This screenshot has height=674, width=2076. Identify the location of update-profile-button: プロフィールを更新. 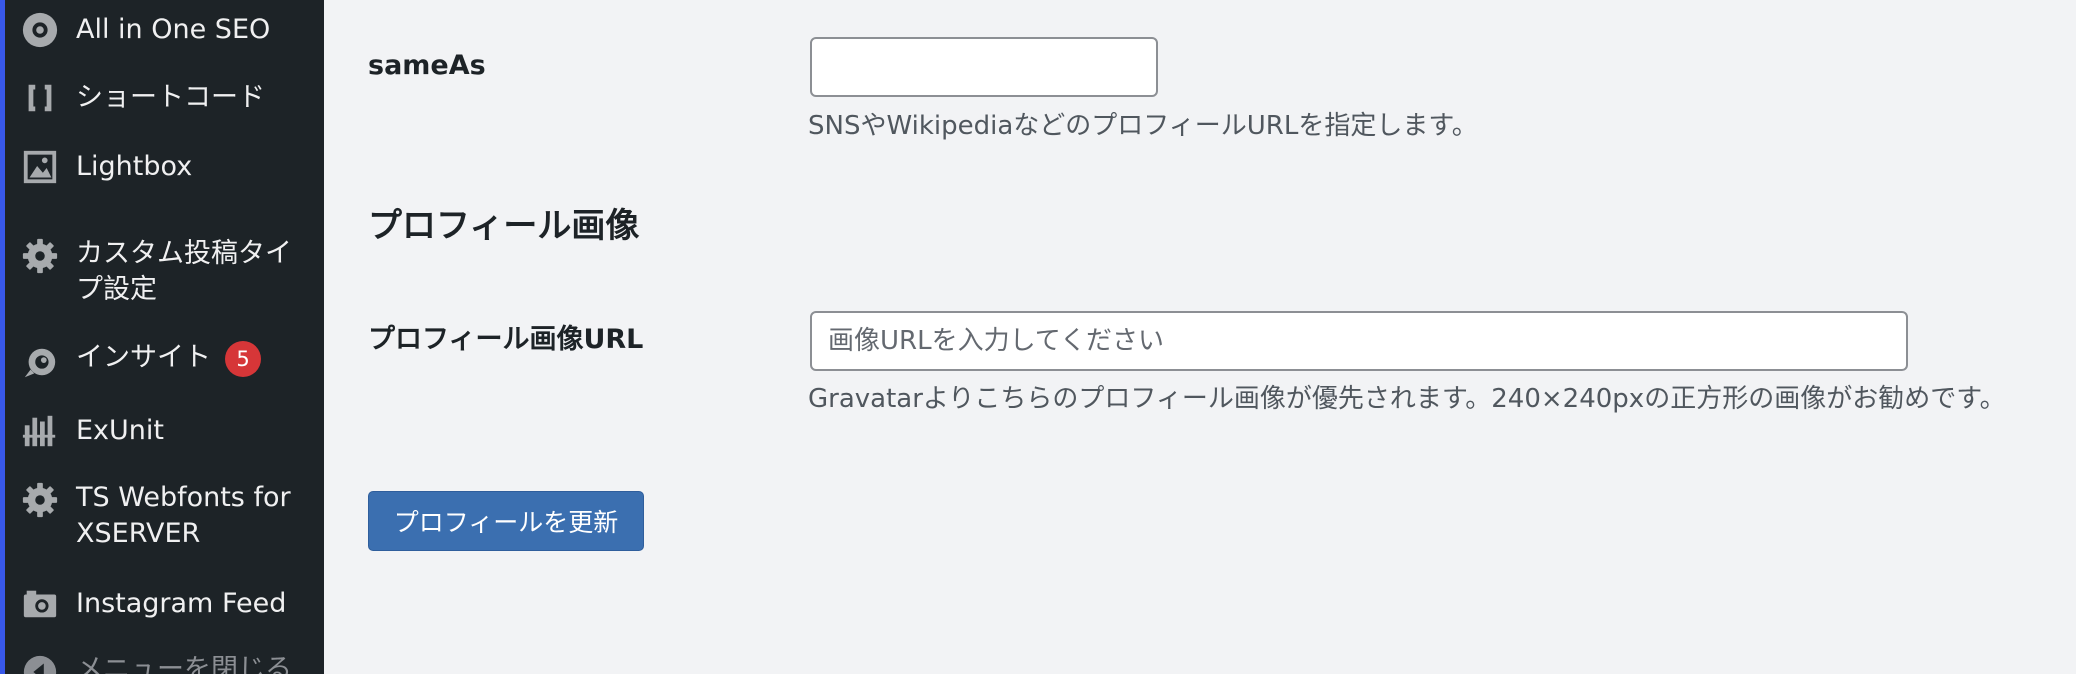
(506, 521).